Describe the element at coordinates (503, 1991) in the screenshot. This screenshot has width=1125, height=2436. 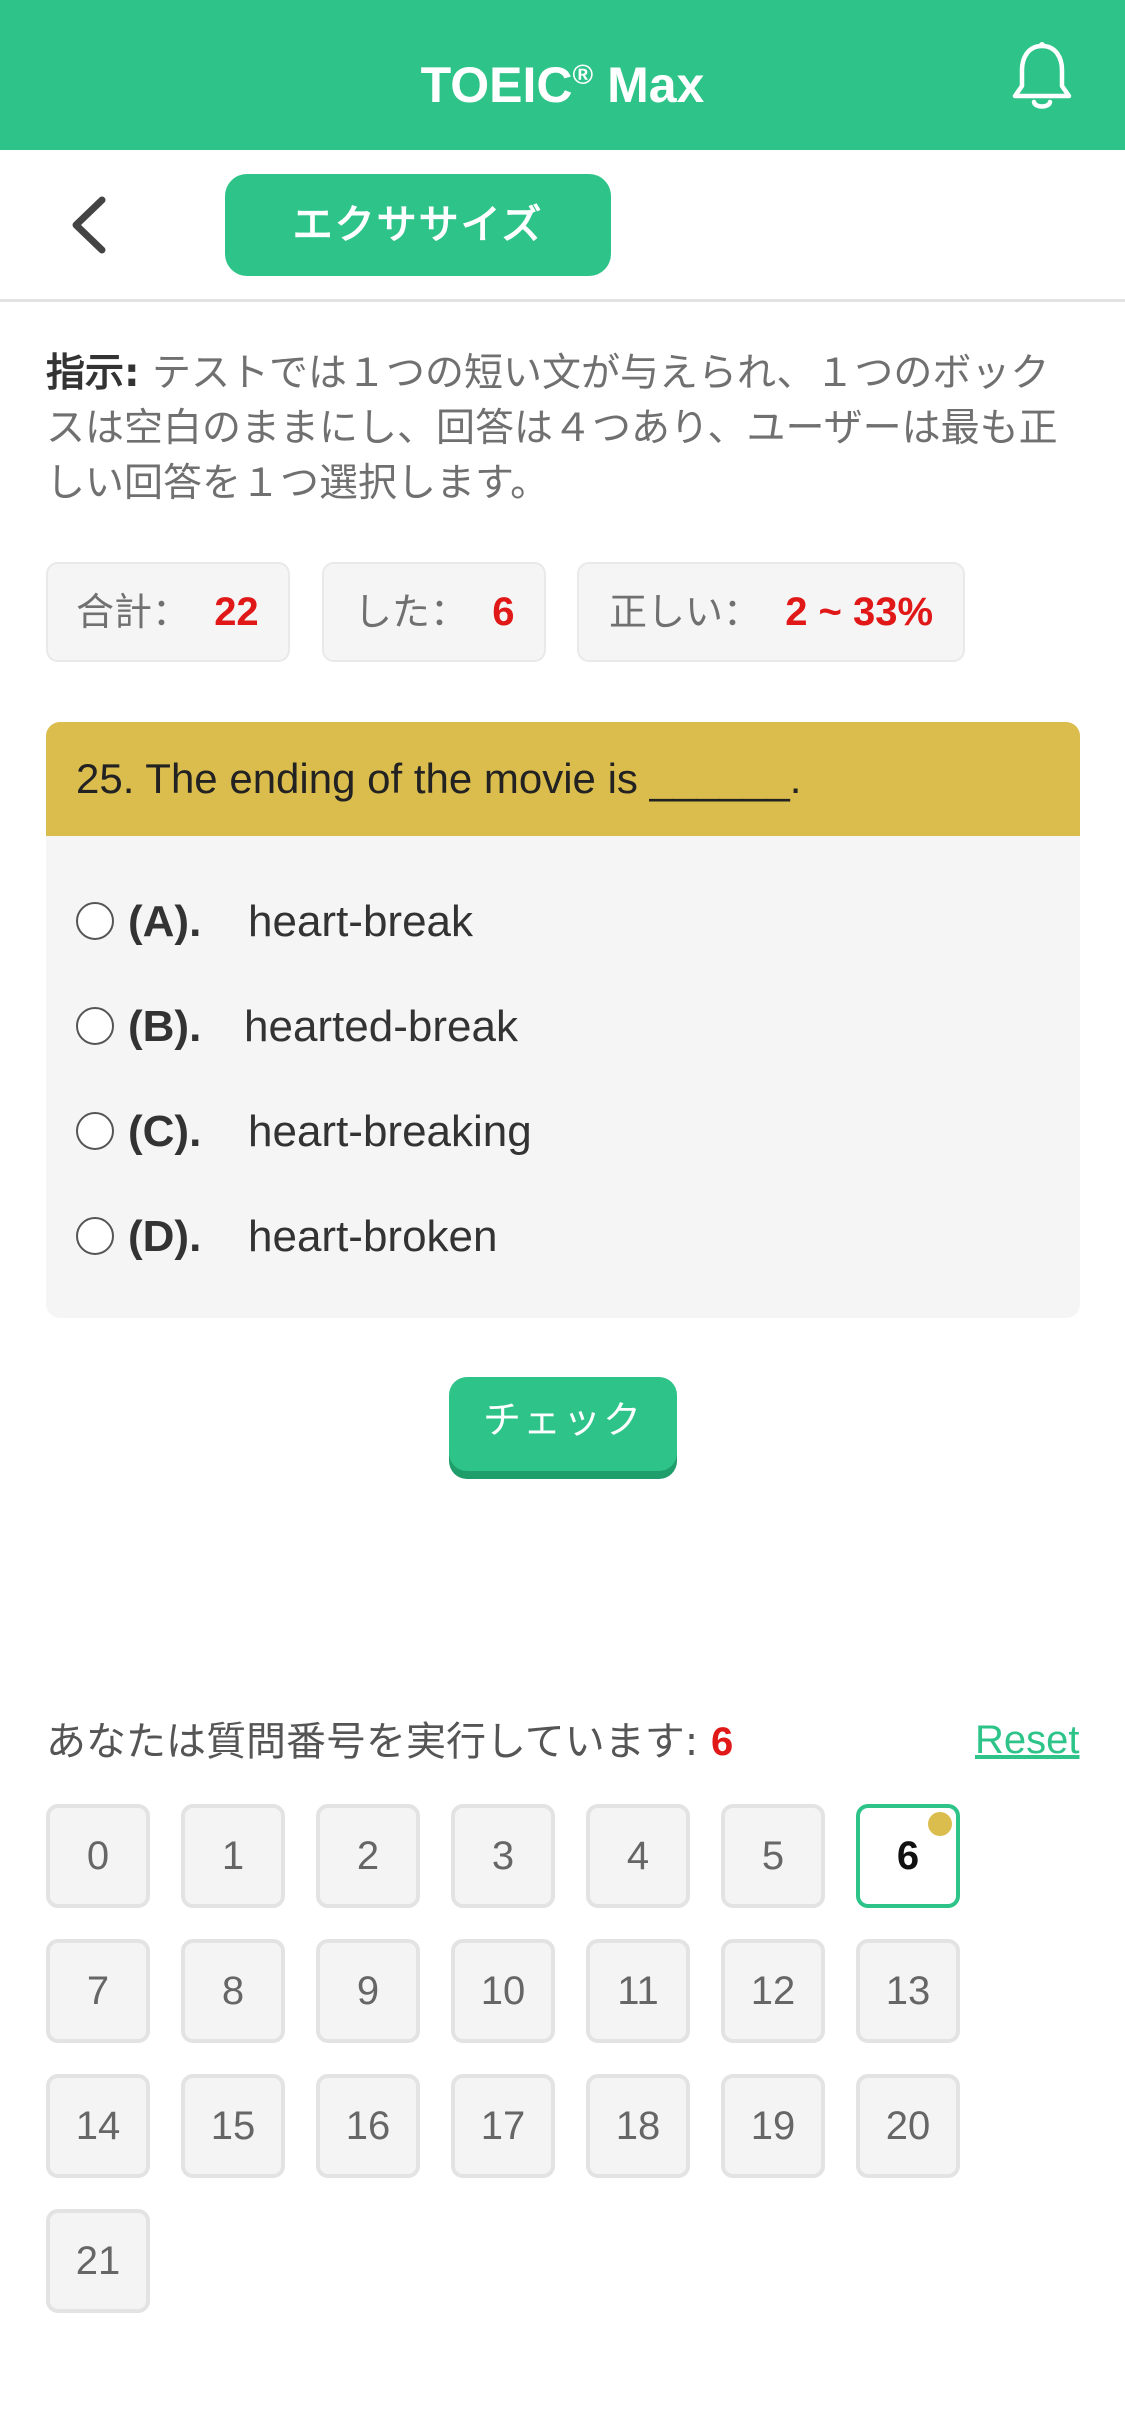
I see `question-number-10: 10` at that location.